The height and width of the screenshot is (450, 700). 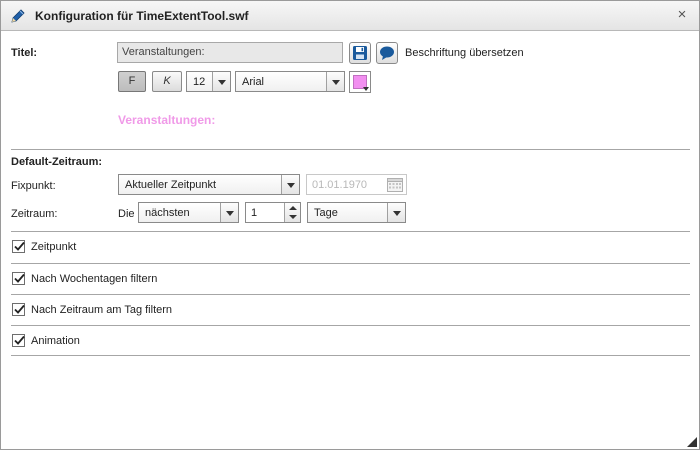 I want to click on pencil-icon, so click(x=18, y=16).